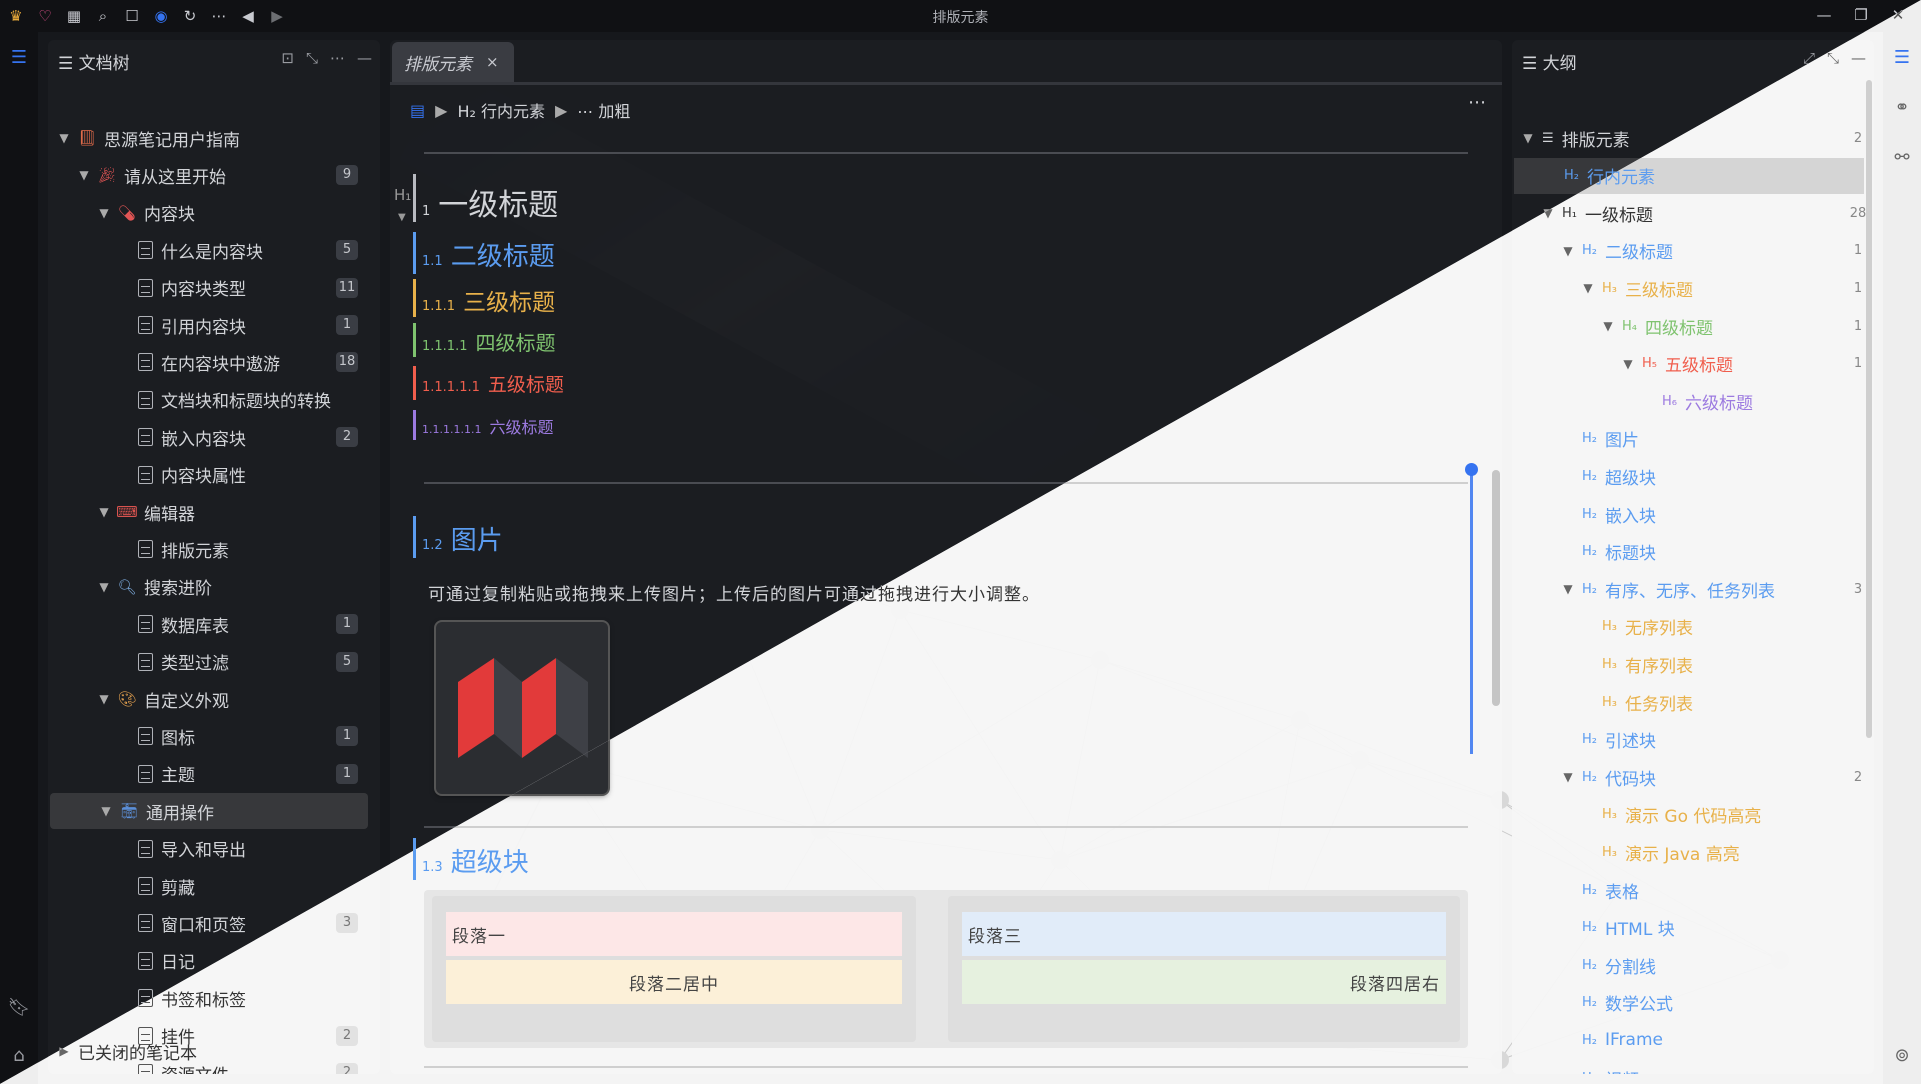  I want to click on outline-item: ▼ H₂ 二级标题 1, so click(1687, 251).